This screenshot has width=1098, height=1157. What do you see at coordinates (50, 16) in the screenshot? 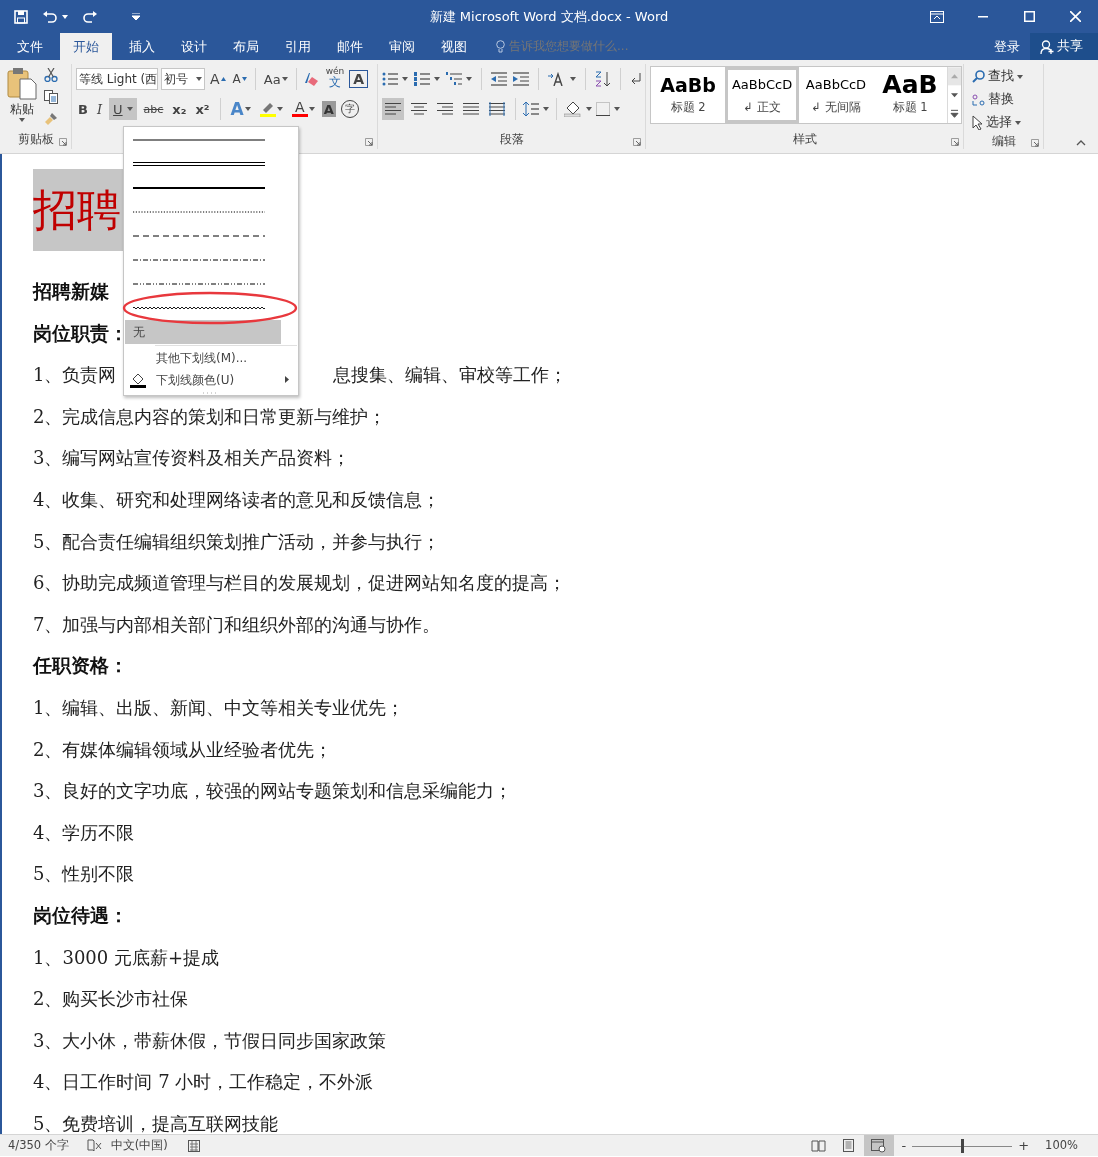
I see `undo-icon` at bounding box center [50, 16].